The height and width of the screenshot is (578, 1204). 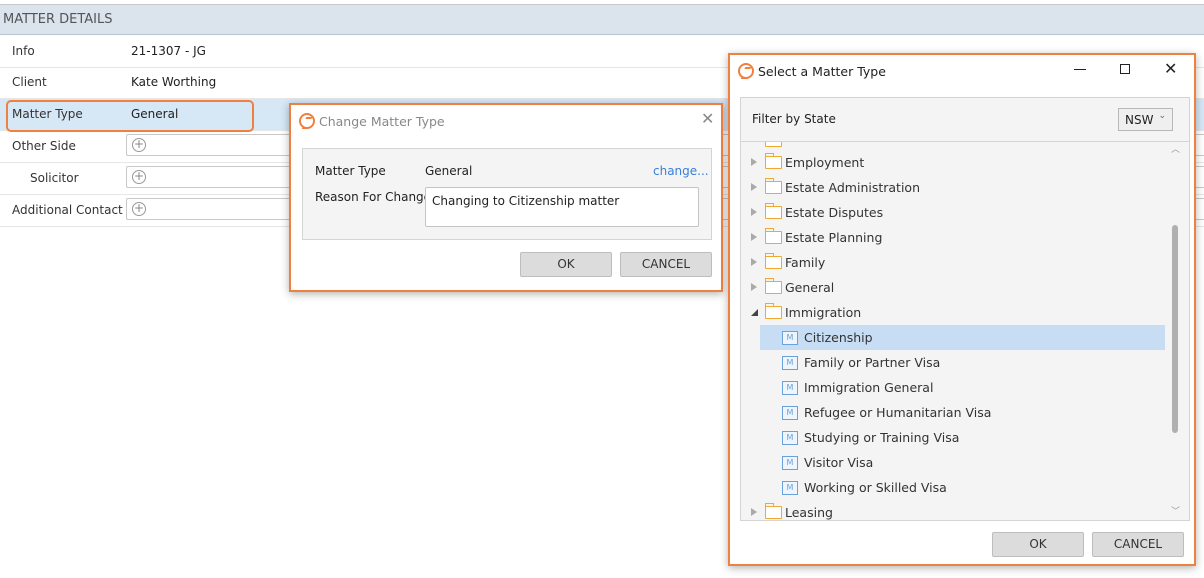 I want to click on tree-folder: Estate Disputes, so click(x=953, y=212).